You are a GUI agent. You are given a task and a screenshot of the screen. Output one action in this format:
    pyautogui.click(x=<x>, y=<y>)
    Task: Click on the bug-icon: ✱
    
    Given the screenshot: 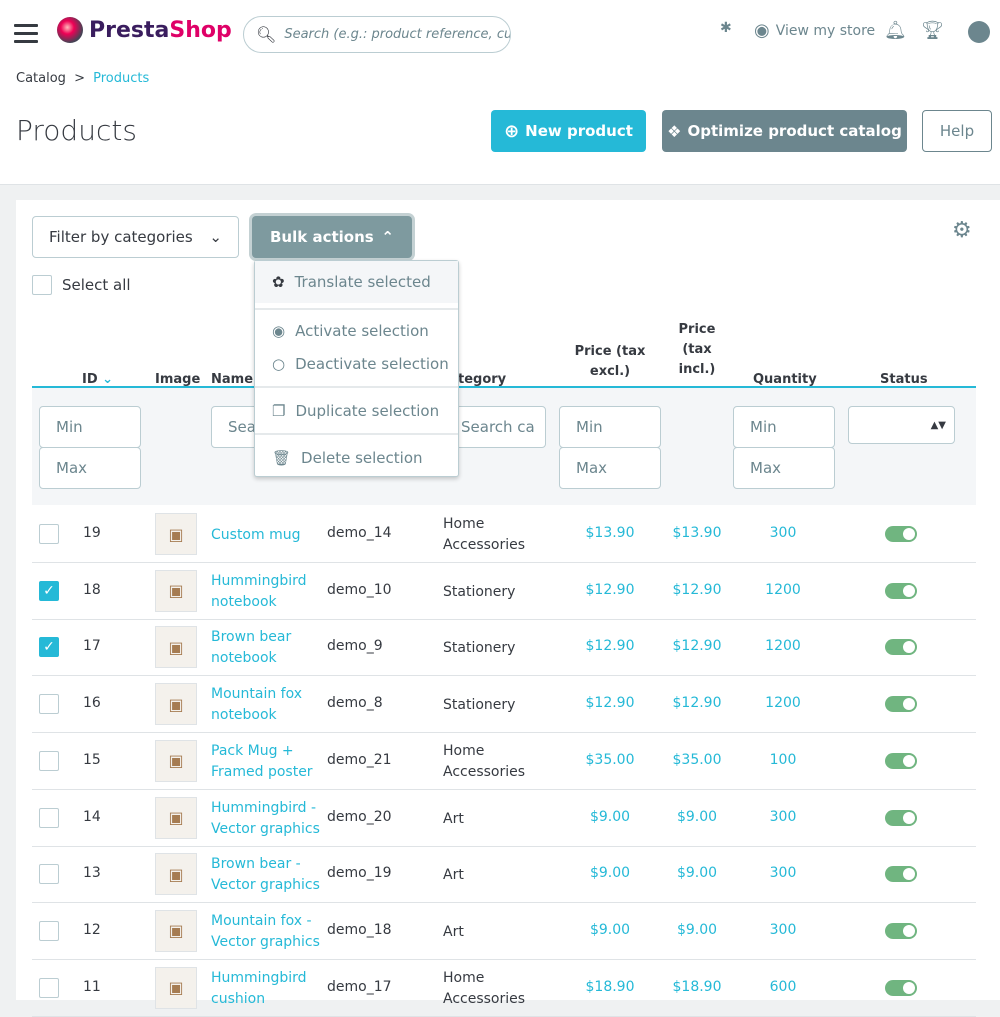 What is the action you would take?
    pyautogui.click(x=726, y=28)
    